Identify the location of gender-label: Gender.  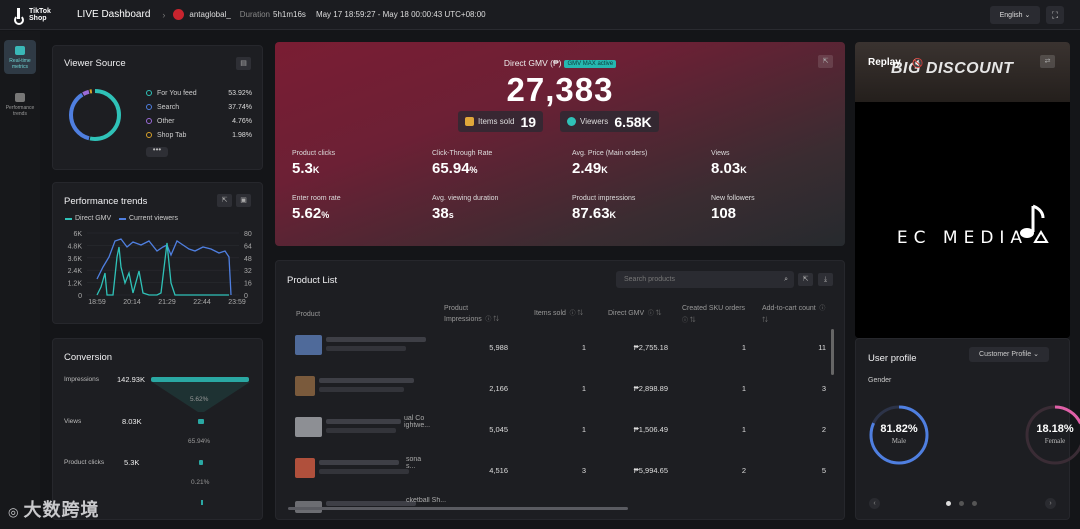
(880, 380).